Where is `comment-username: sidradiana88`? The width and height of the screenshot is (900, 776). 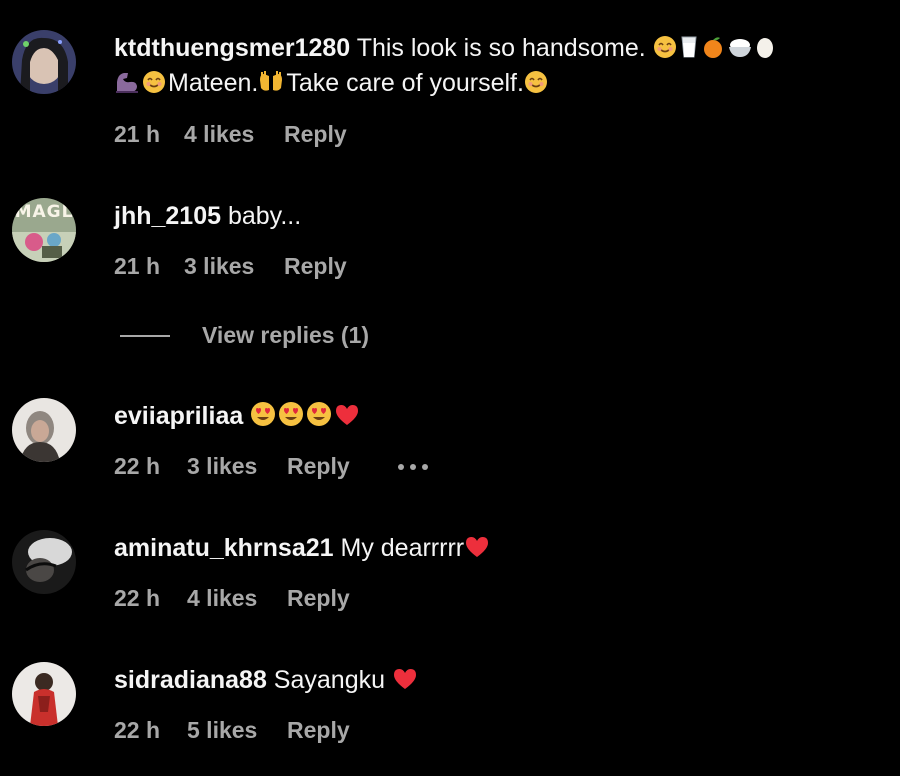
comment-username: sidradiana88 is located at coordinates (190, 680).